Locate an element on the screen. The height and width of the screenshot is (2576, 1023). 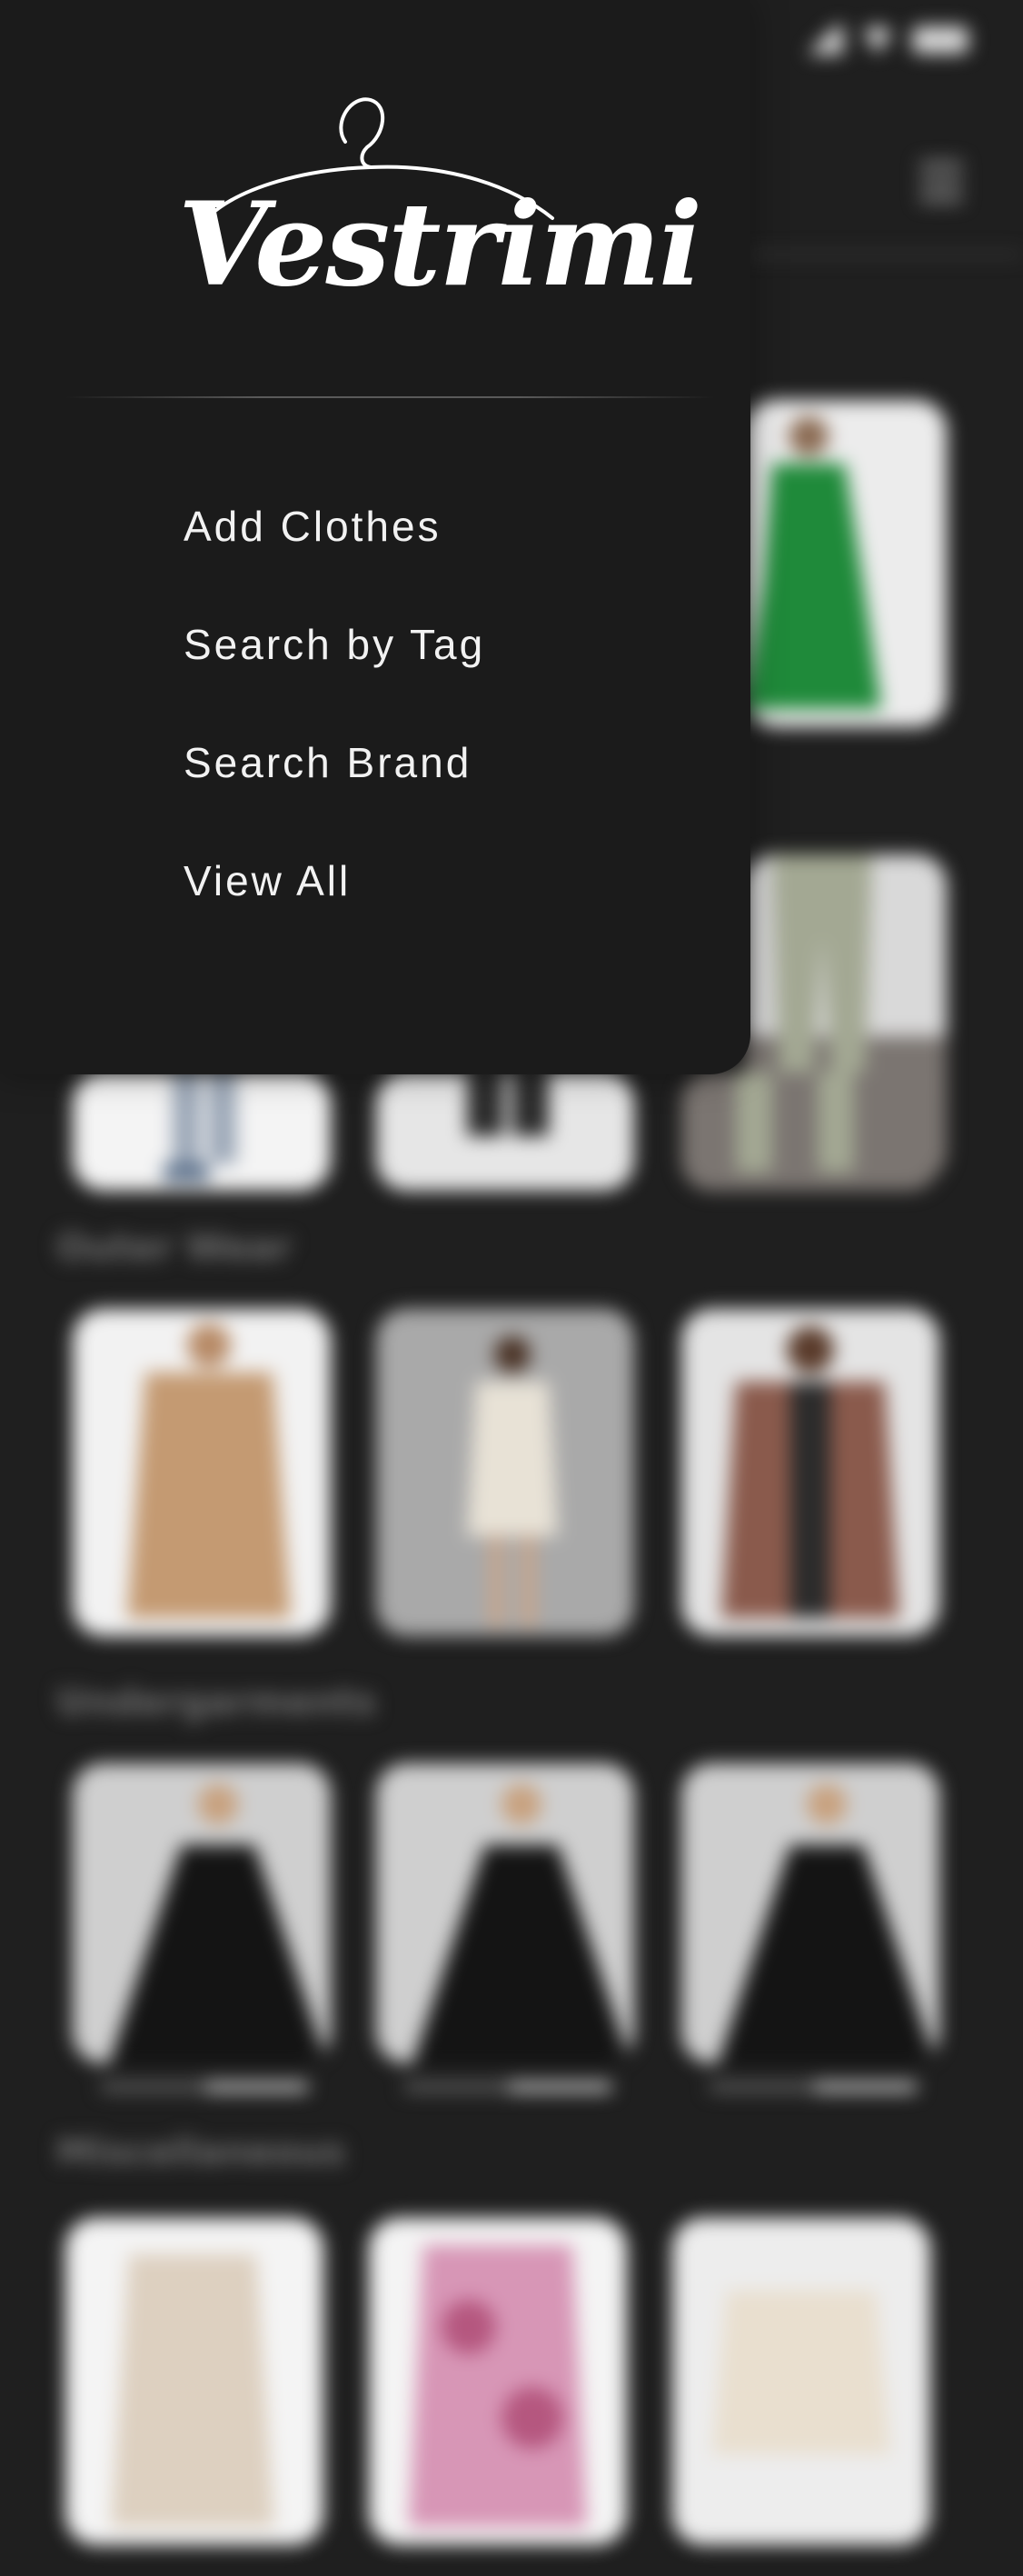
menu-item-search-by-tag: Search by Tag is located at coordinates (334, 644).